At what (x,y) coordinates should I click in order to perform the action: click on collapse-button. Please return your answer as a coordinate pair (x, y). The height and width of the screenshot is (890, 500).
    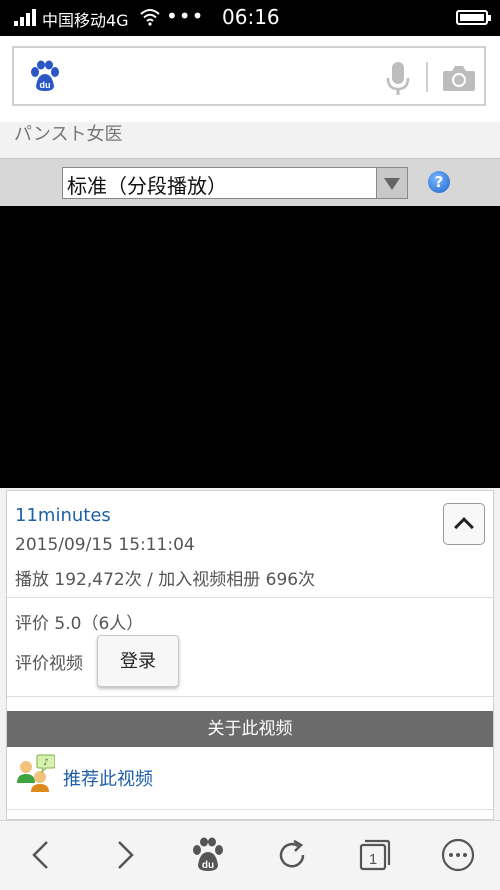
    Looking at the image, I should click on (464, 524).